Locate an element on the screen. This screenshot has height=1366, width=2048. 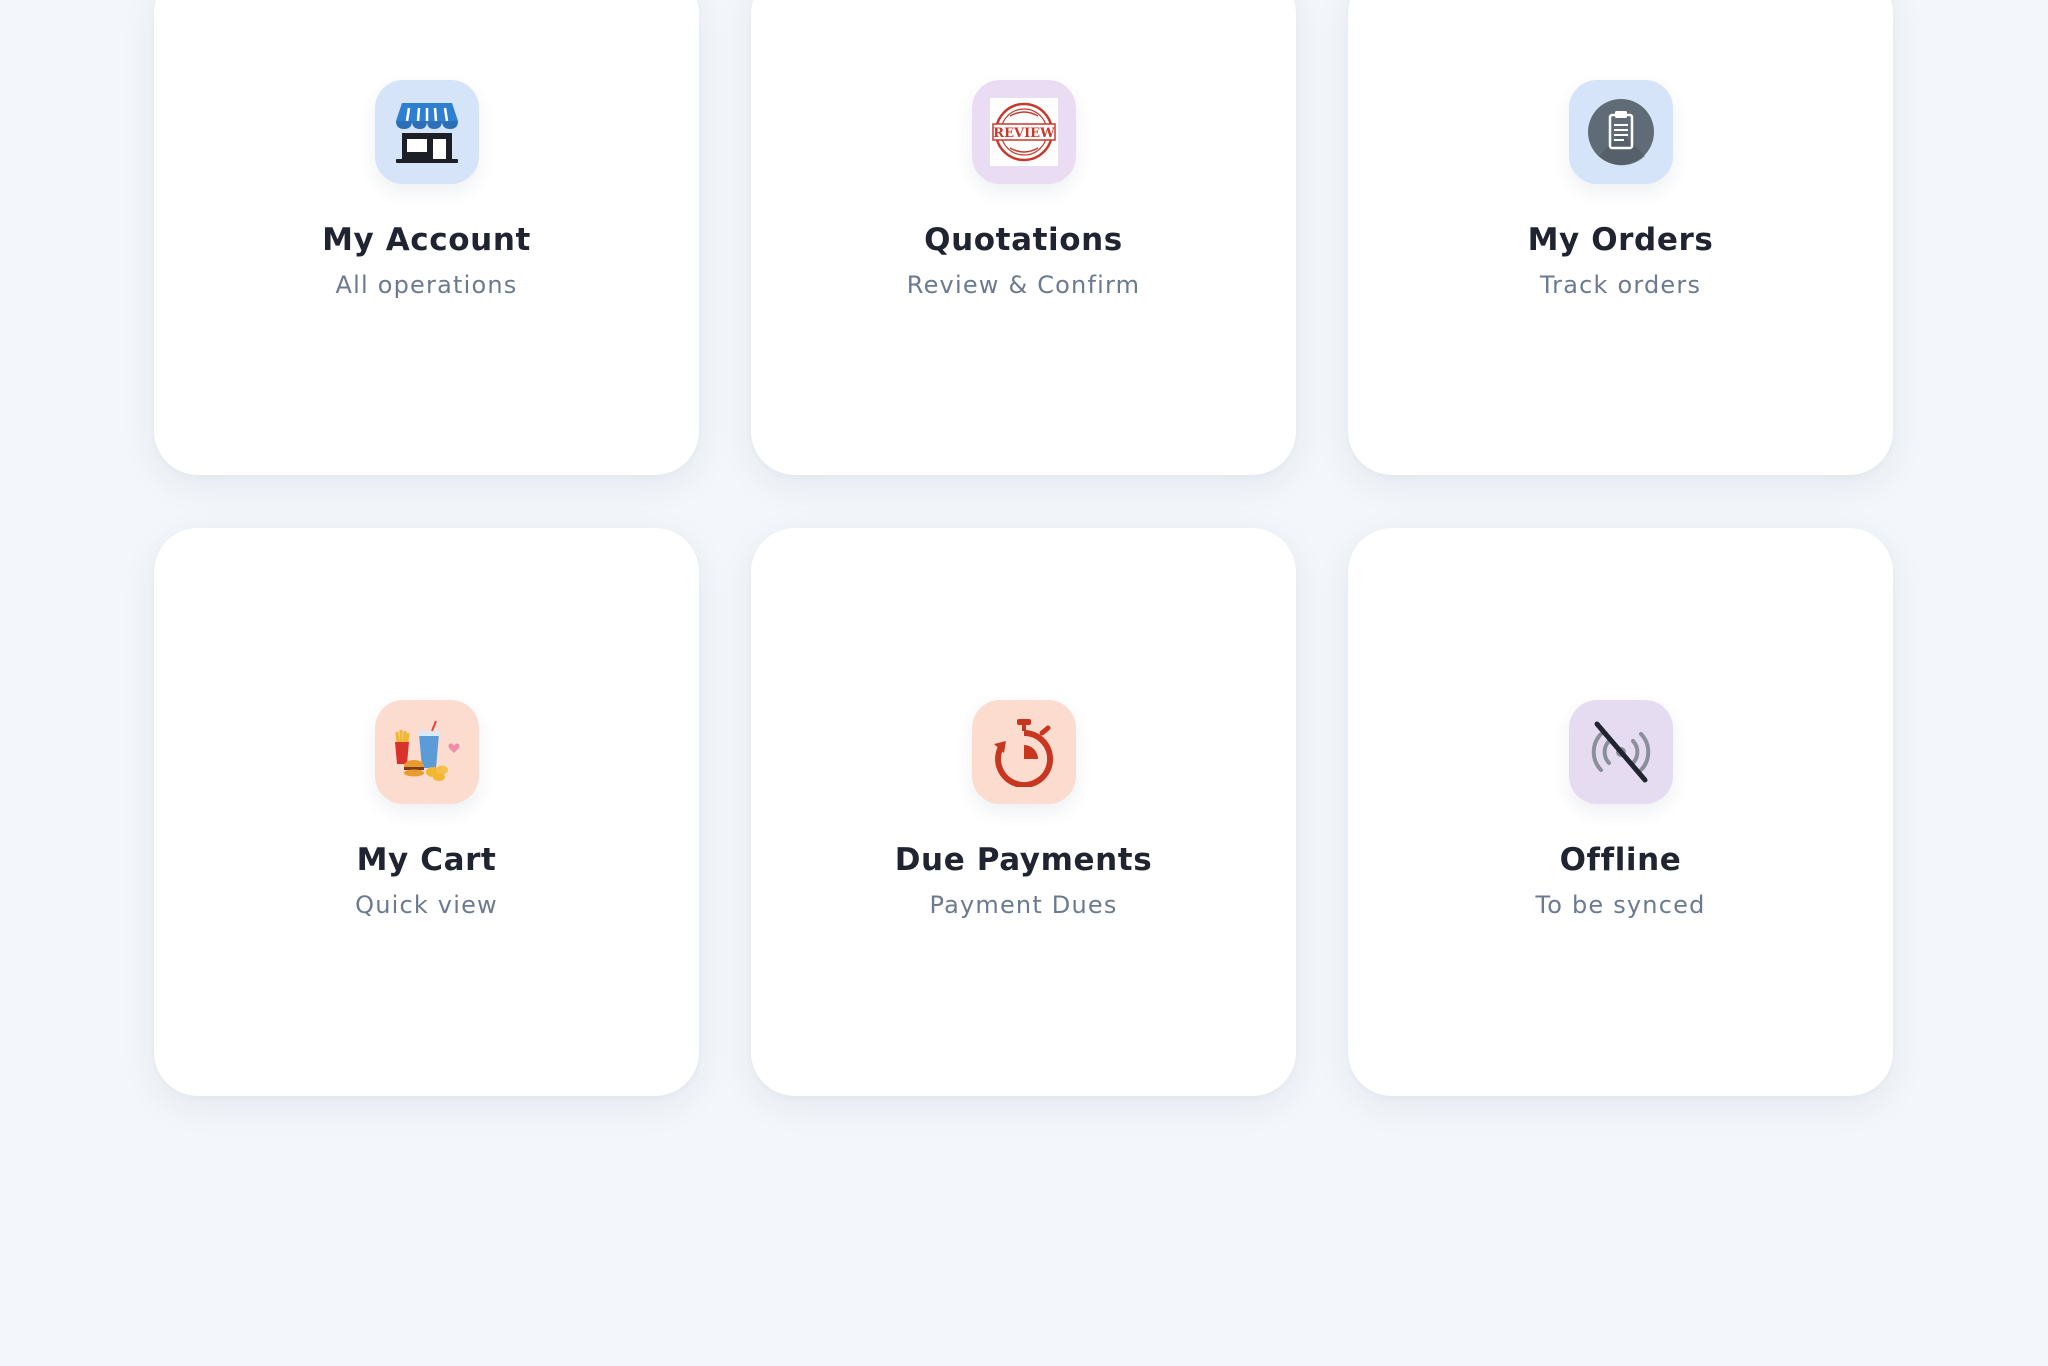
clipboard-icon is located at coordinates (1620, 132).